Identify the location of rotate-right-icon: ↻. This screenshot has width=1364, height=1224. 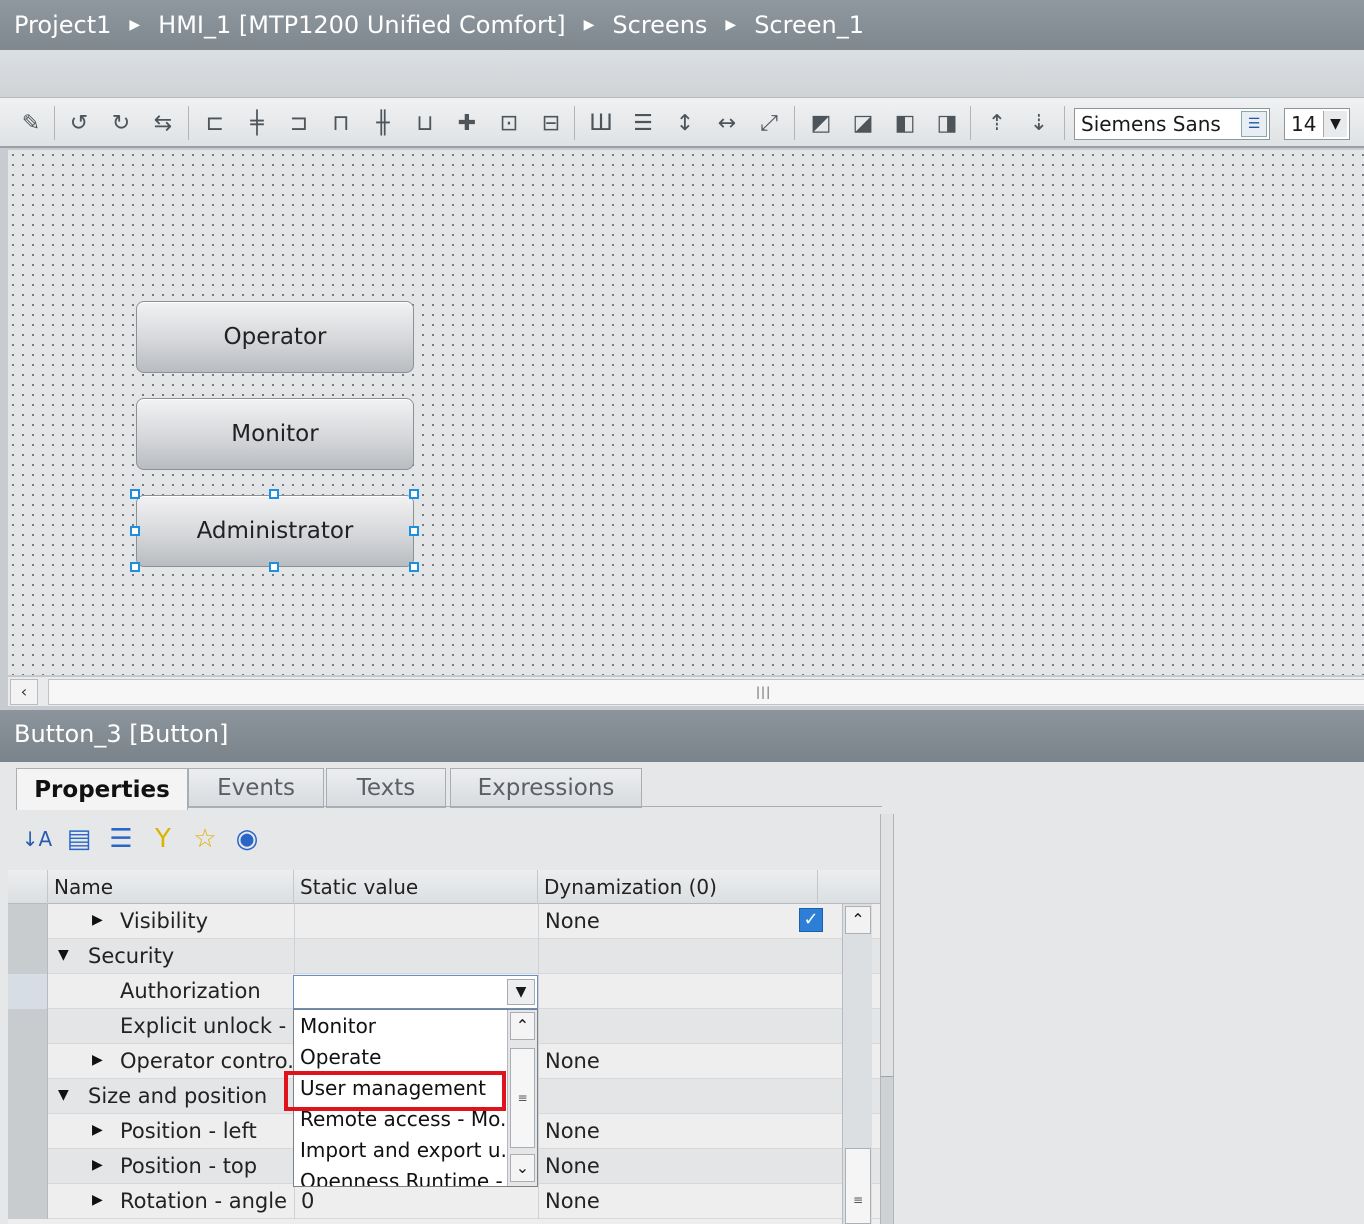
(121, 123).